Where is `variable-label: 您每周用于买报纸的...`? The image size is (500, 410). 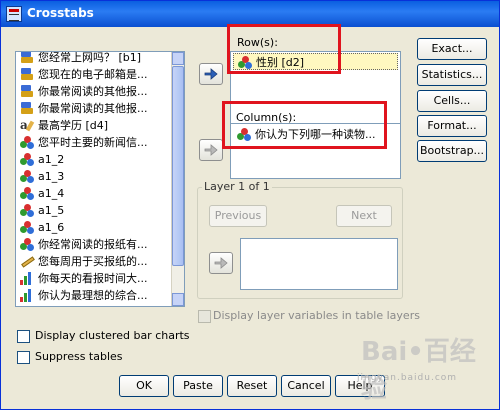 variable-label: 您每周用于买报纸的... is located at coordinates (93, 261).